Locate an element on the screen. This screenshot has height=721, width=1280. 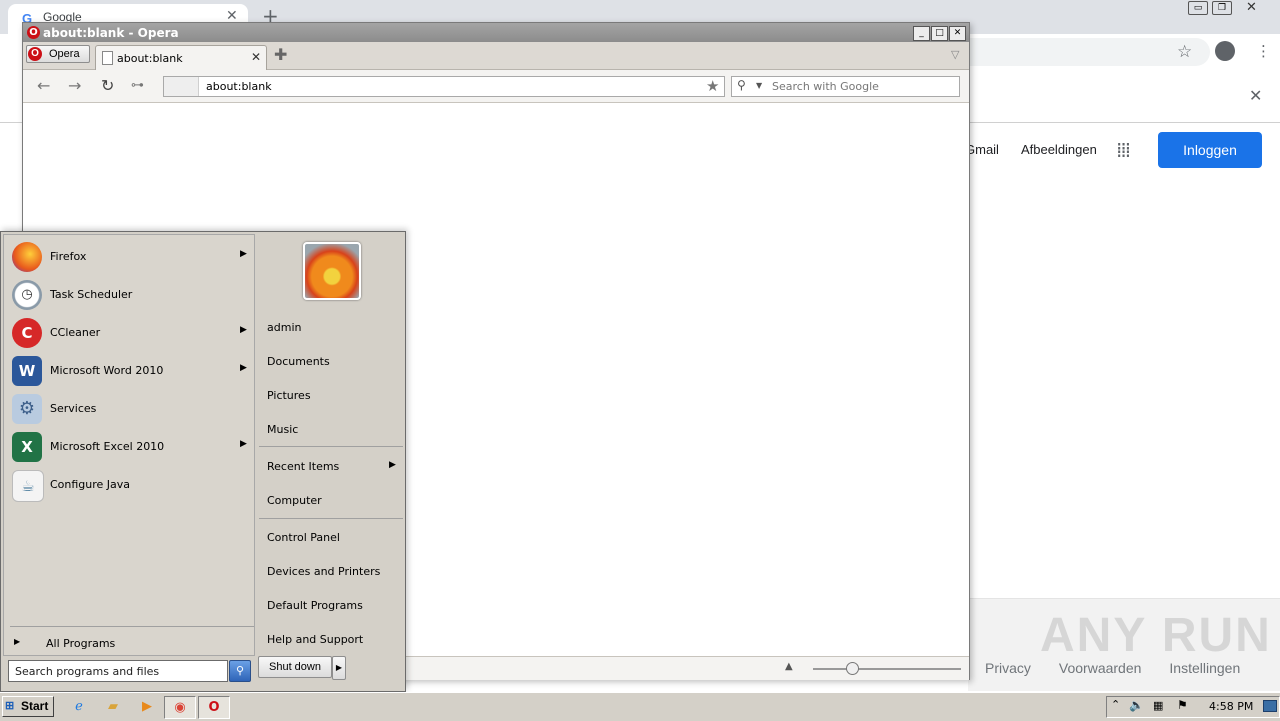
new-tab-button: ✚ is located at coordinates (280, 54).